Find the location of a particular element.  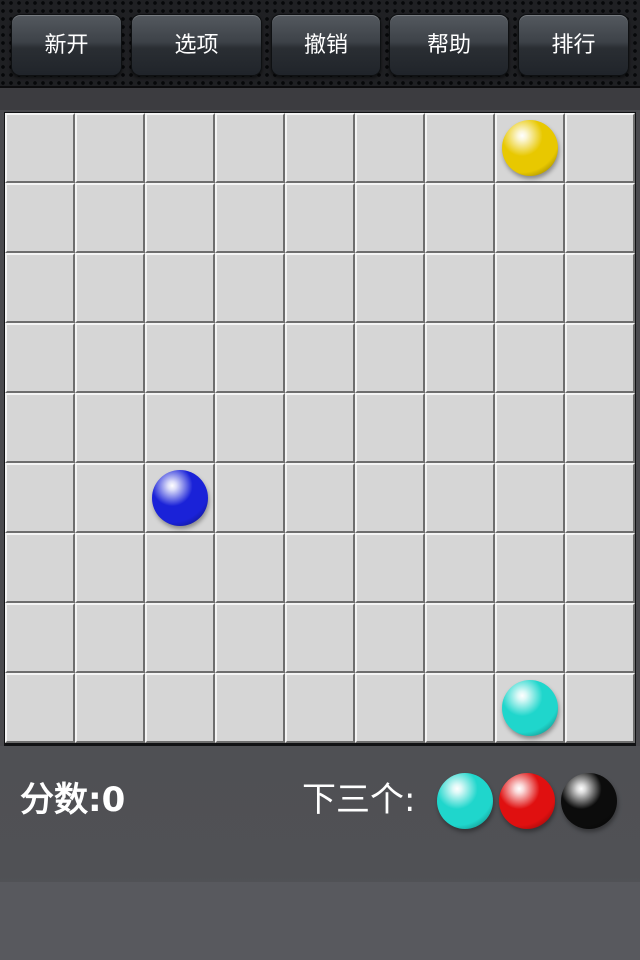

yellow-ball is located at coordinates (530, 148).